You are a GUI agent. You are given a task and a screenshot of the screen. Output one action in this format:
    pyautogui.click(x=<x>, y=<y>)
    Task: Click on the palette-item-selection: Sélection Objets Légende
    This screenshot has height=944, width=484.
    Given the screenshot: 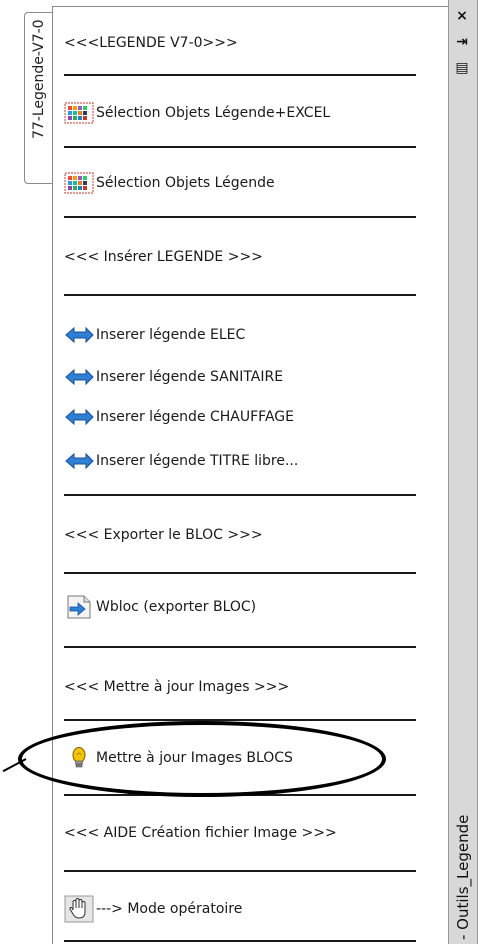 What is the action you would take?
    pyautogui.click(x=249, y=183)
    